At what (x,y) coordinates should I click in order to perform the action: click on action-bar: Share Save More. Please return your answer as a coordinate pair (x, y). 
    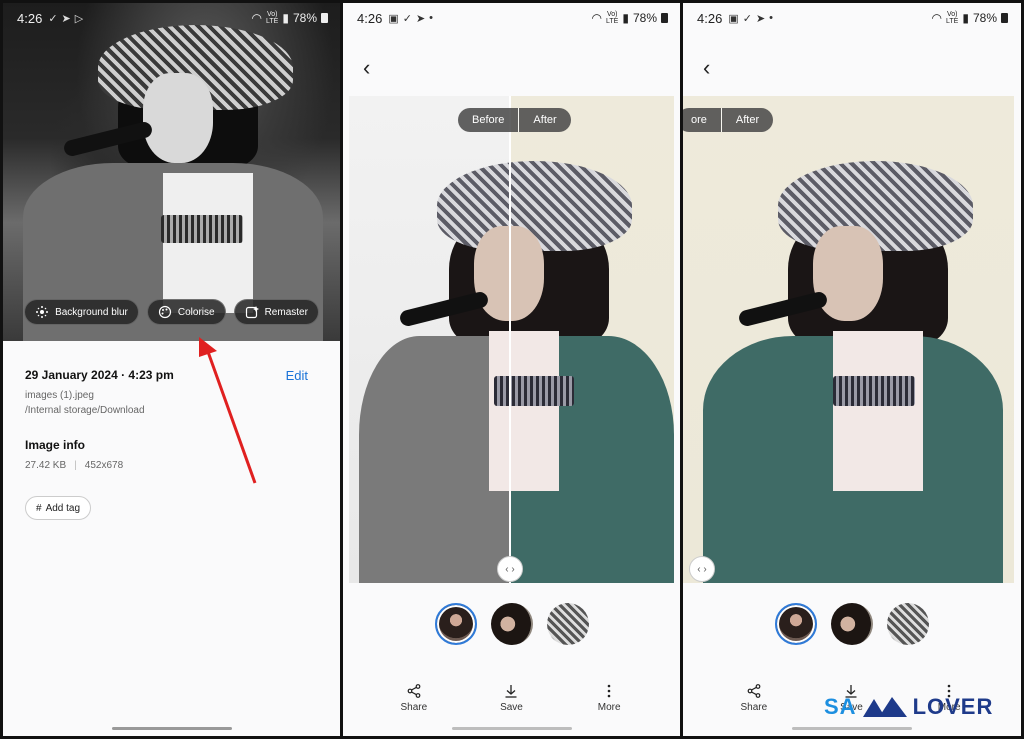
    Looking at the image, I should click on (511, 698).